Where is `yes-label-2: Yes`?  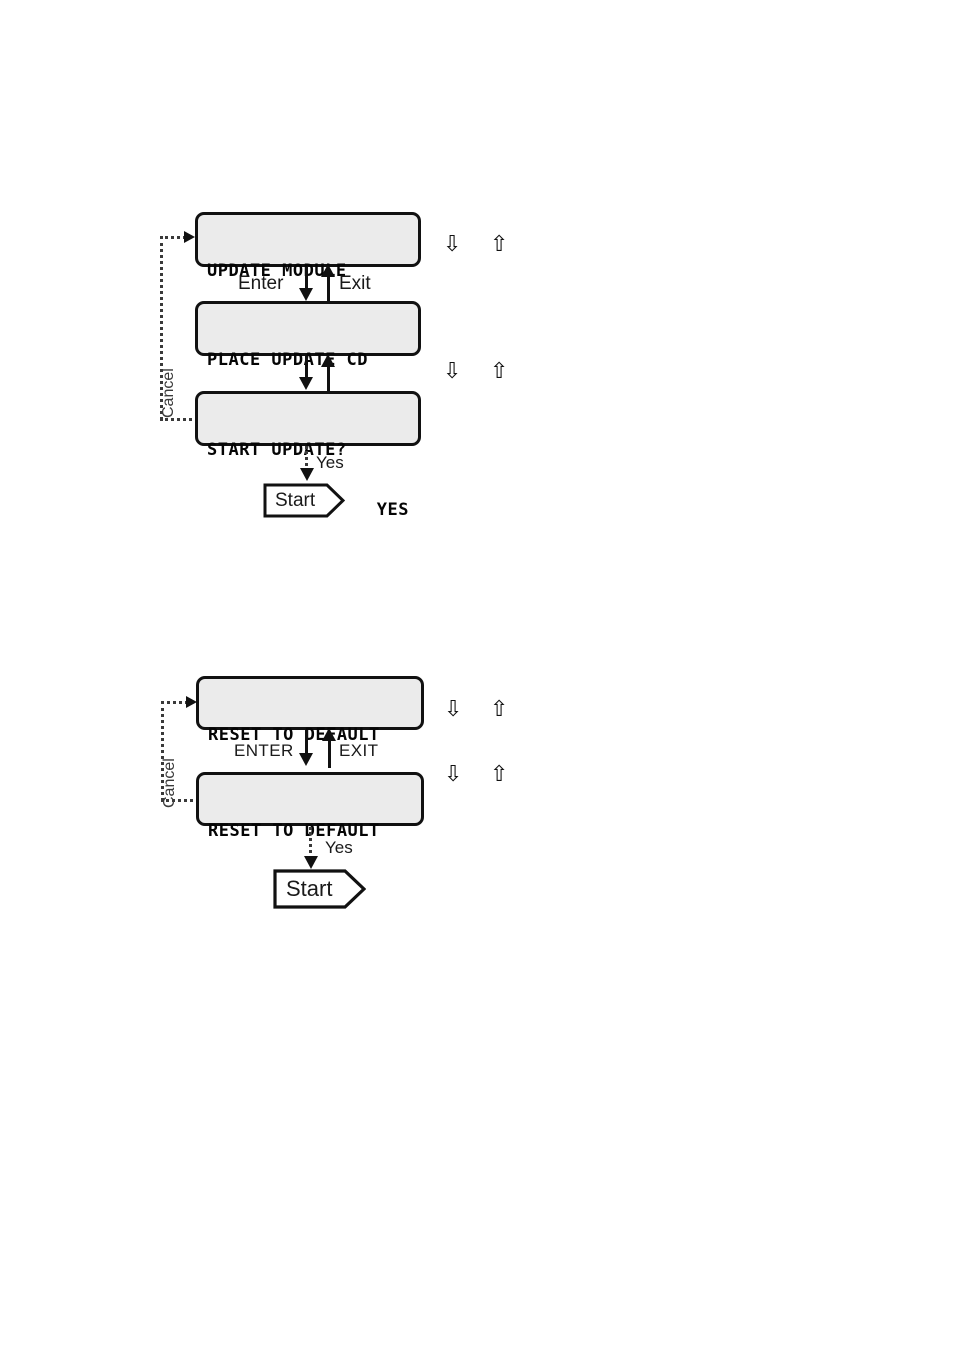 yes-label-2: Yes is located at coordinates (339, 847).